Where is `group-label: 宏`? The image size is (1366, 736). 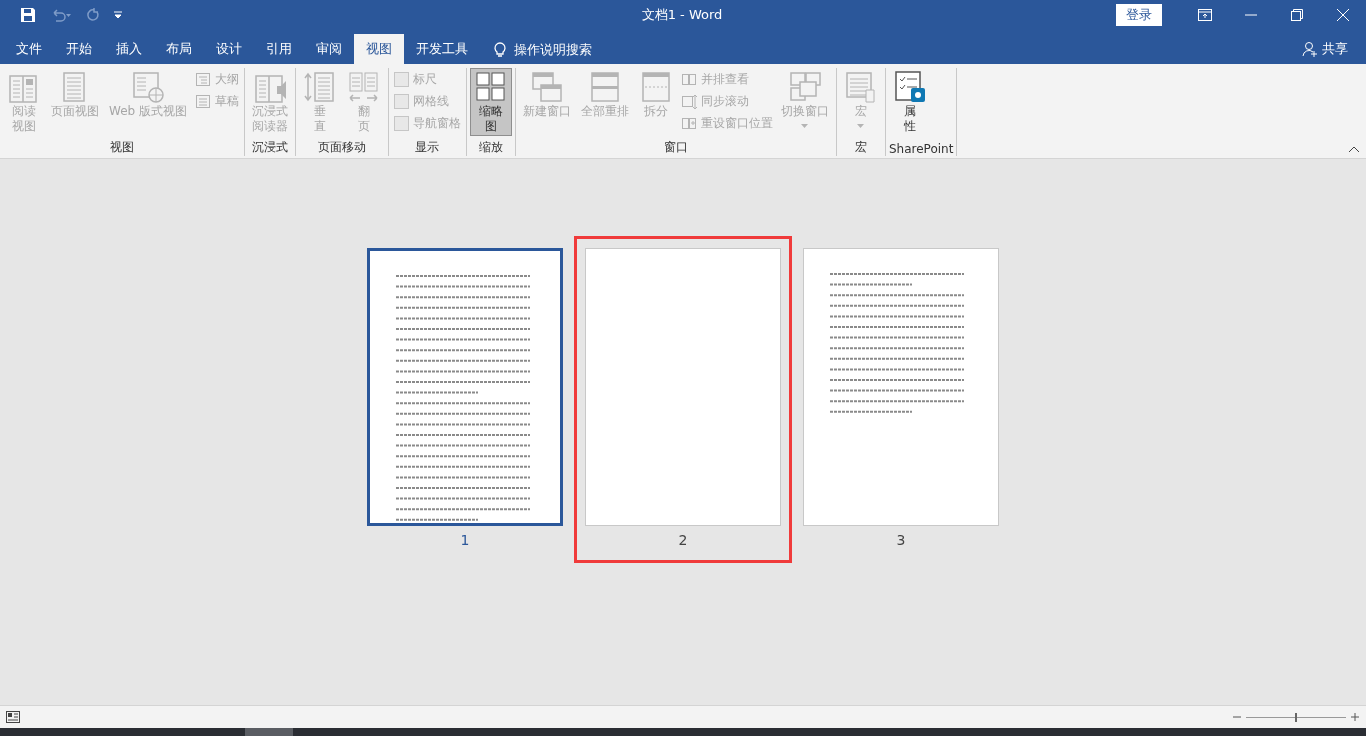 group-label: 宏 is located at coordinates (861, 147).